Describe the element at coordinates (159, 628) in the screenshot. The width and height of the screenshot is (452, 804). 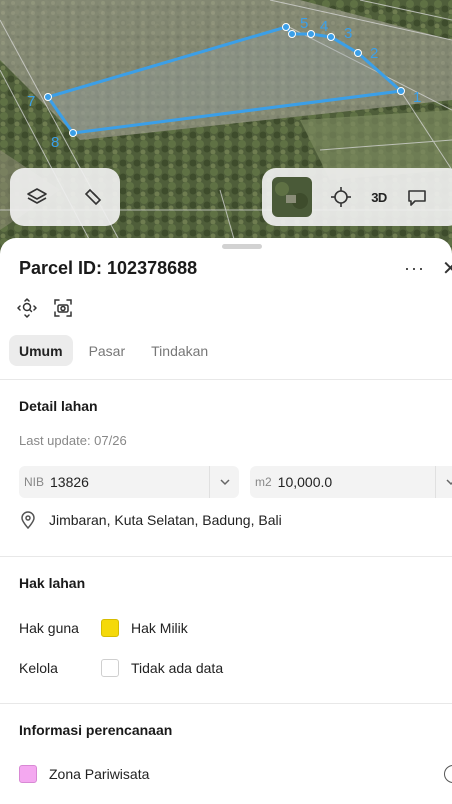
I see `land-right-value: Hak Milik` at that location.